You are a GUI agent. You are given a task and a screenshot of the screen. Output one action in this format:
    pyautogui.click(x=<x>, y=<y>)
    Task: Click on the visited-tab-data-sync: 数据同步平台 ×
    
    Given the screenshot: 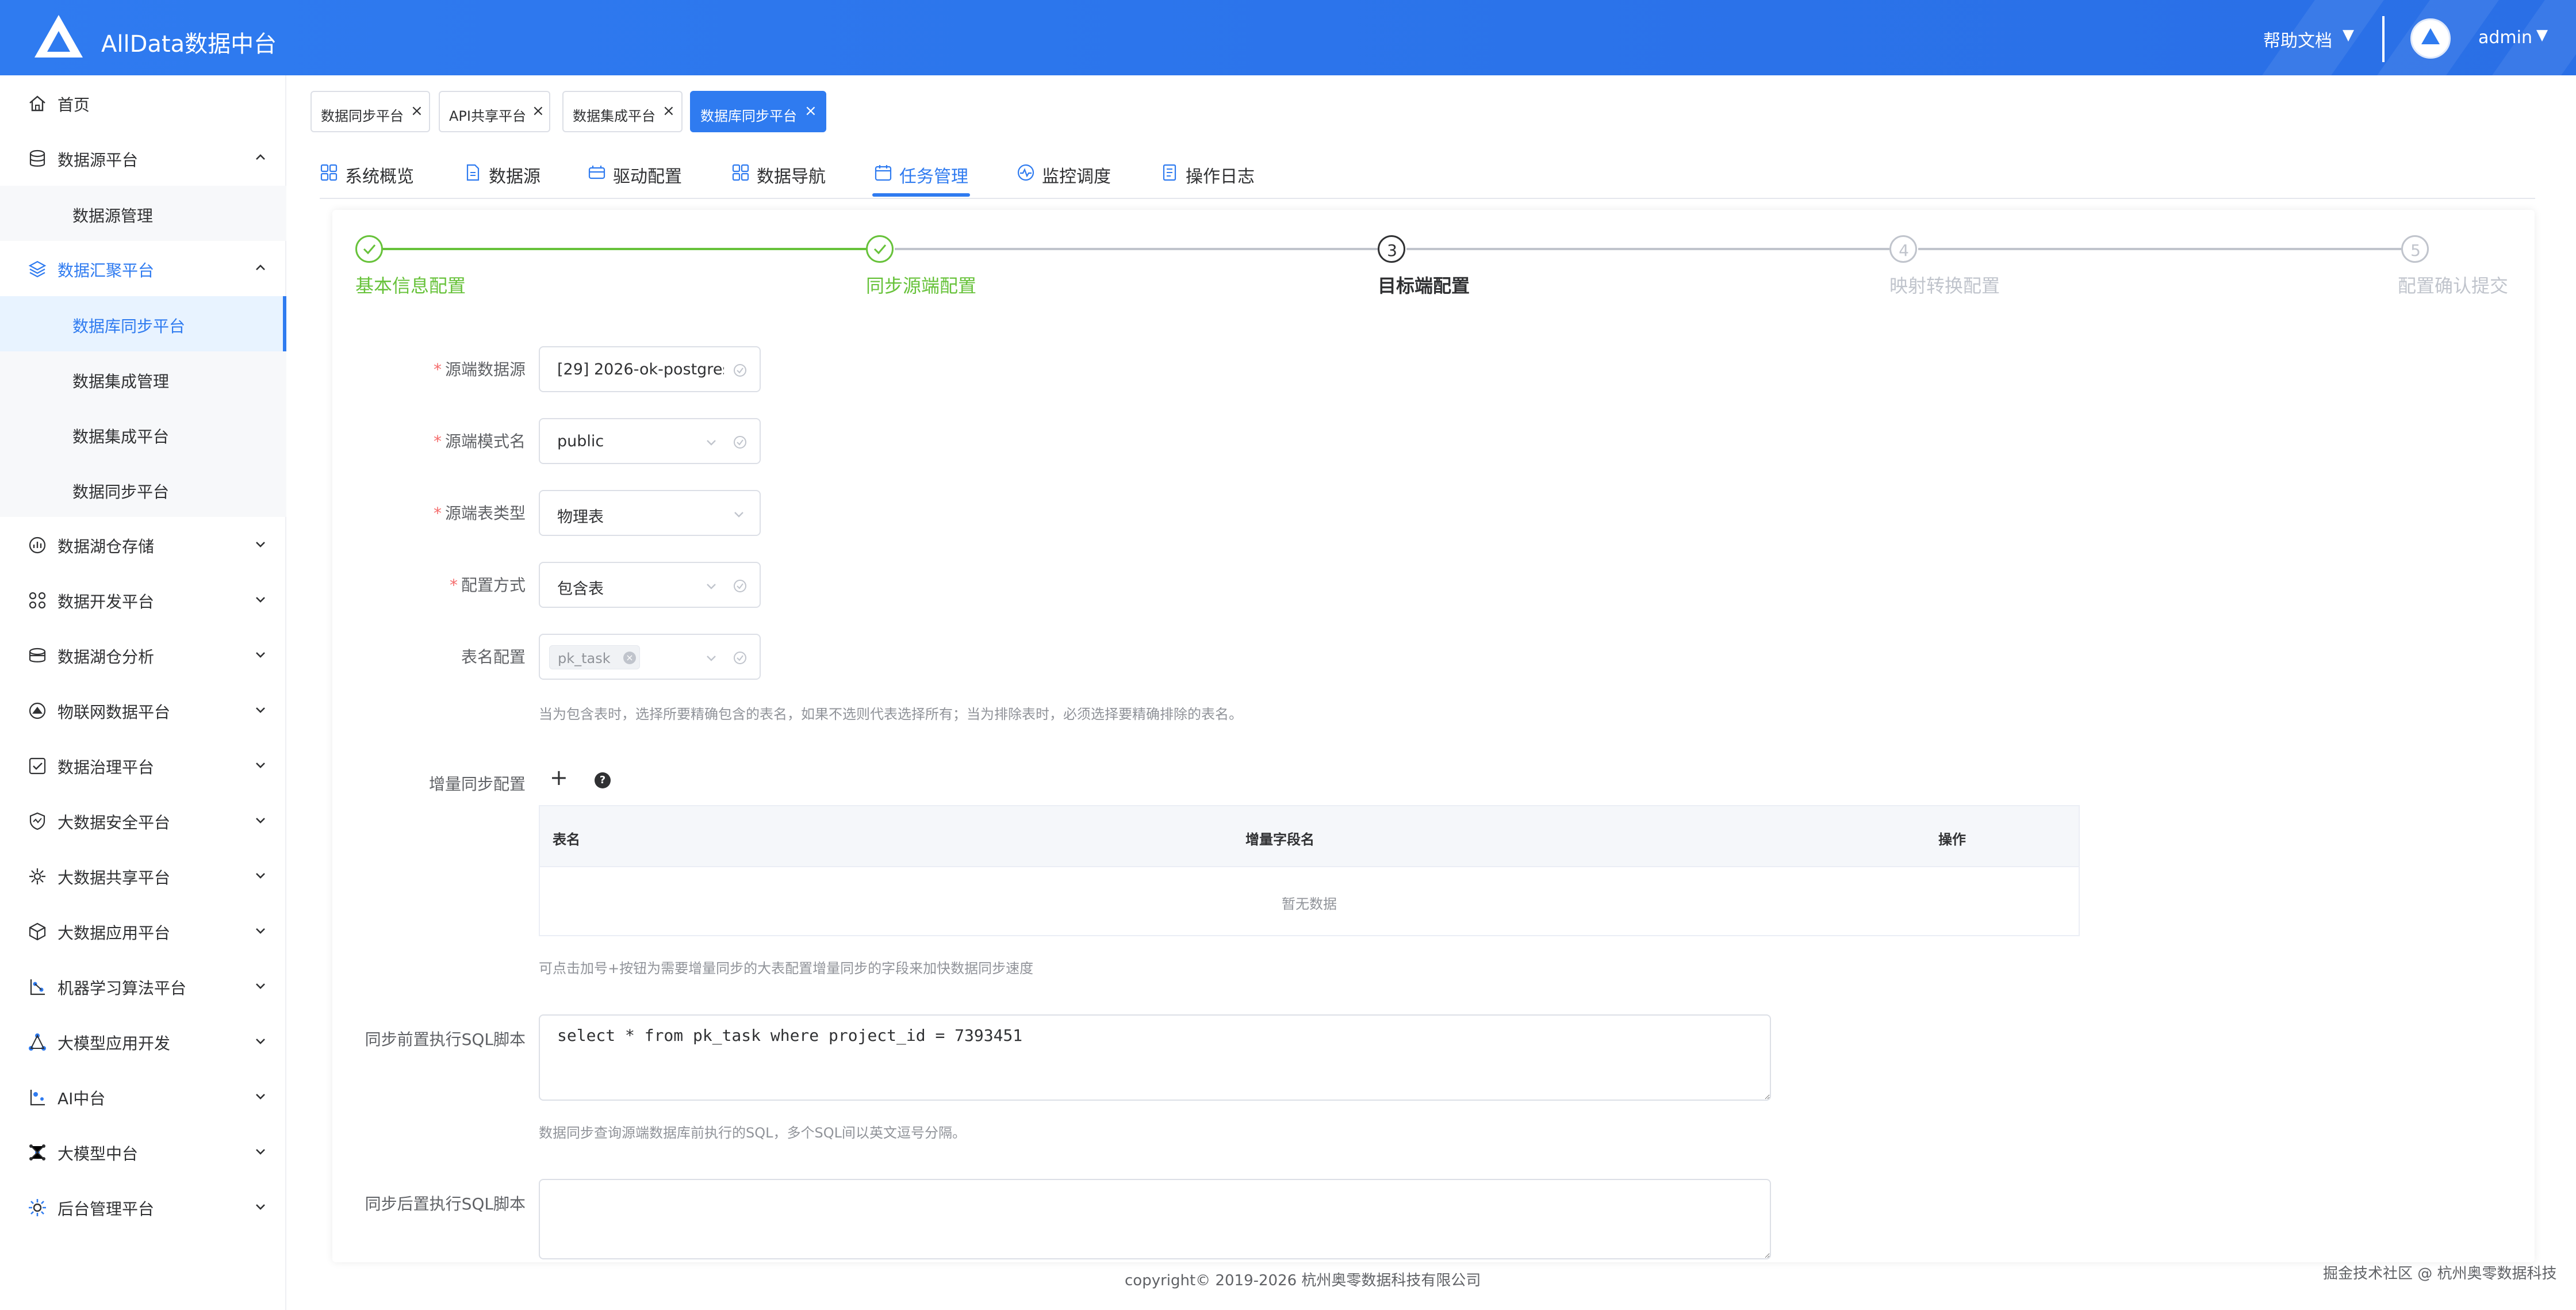 What is the action you would take?
    pyautogui.click(x=370, y=111)
    